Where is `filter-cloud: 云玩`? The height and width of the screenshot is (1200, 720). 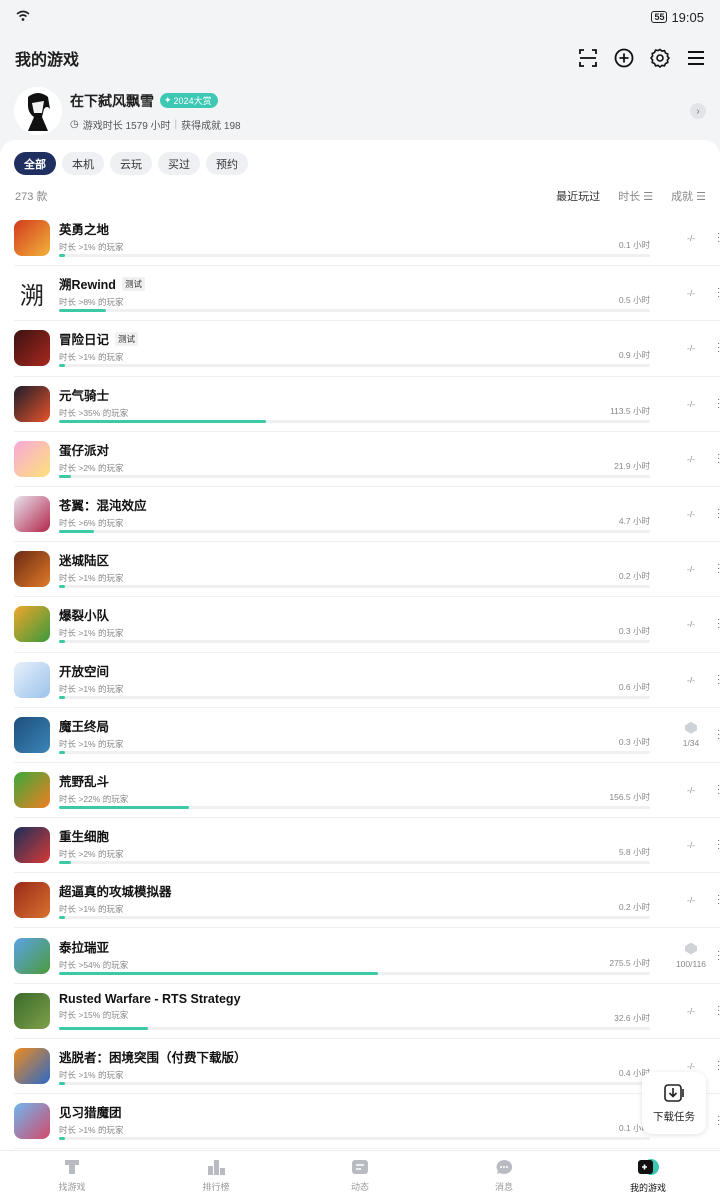 filter-cloud: 云玩 is located at coordinates (131, 163).